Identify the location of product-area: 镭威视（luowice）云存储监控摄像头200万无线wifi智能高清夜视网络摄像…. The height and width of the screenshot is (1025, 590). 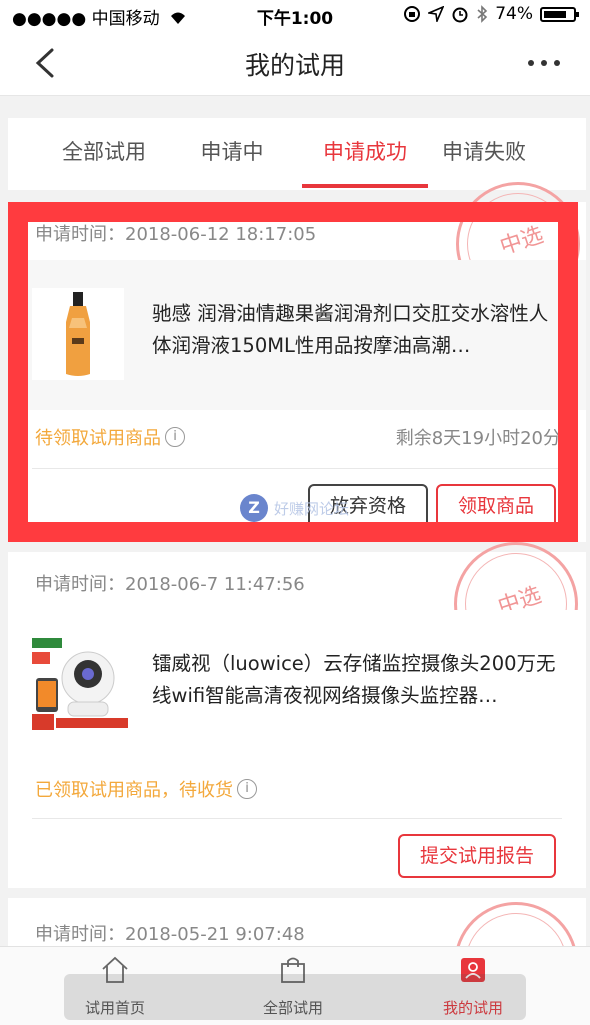
(297, 685).